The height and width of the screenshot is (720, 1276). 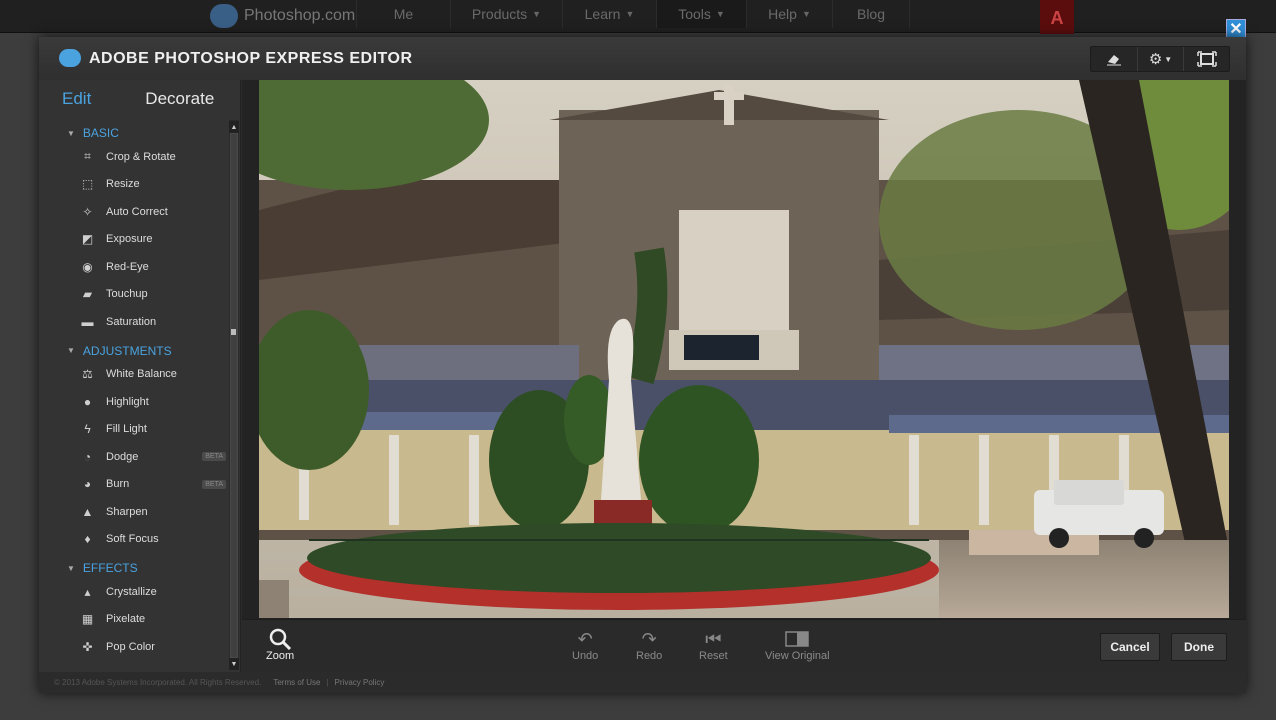 I want to click on titlebar-buttons: ⚙ ▼, so click(x=1160, y=59).